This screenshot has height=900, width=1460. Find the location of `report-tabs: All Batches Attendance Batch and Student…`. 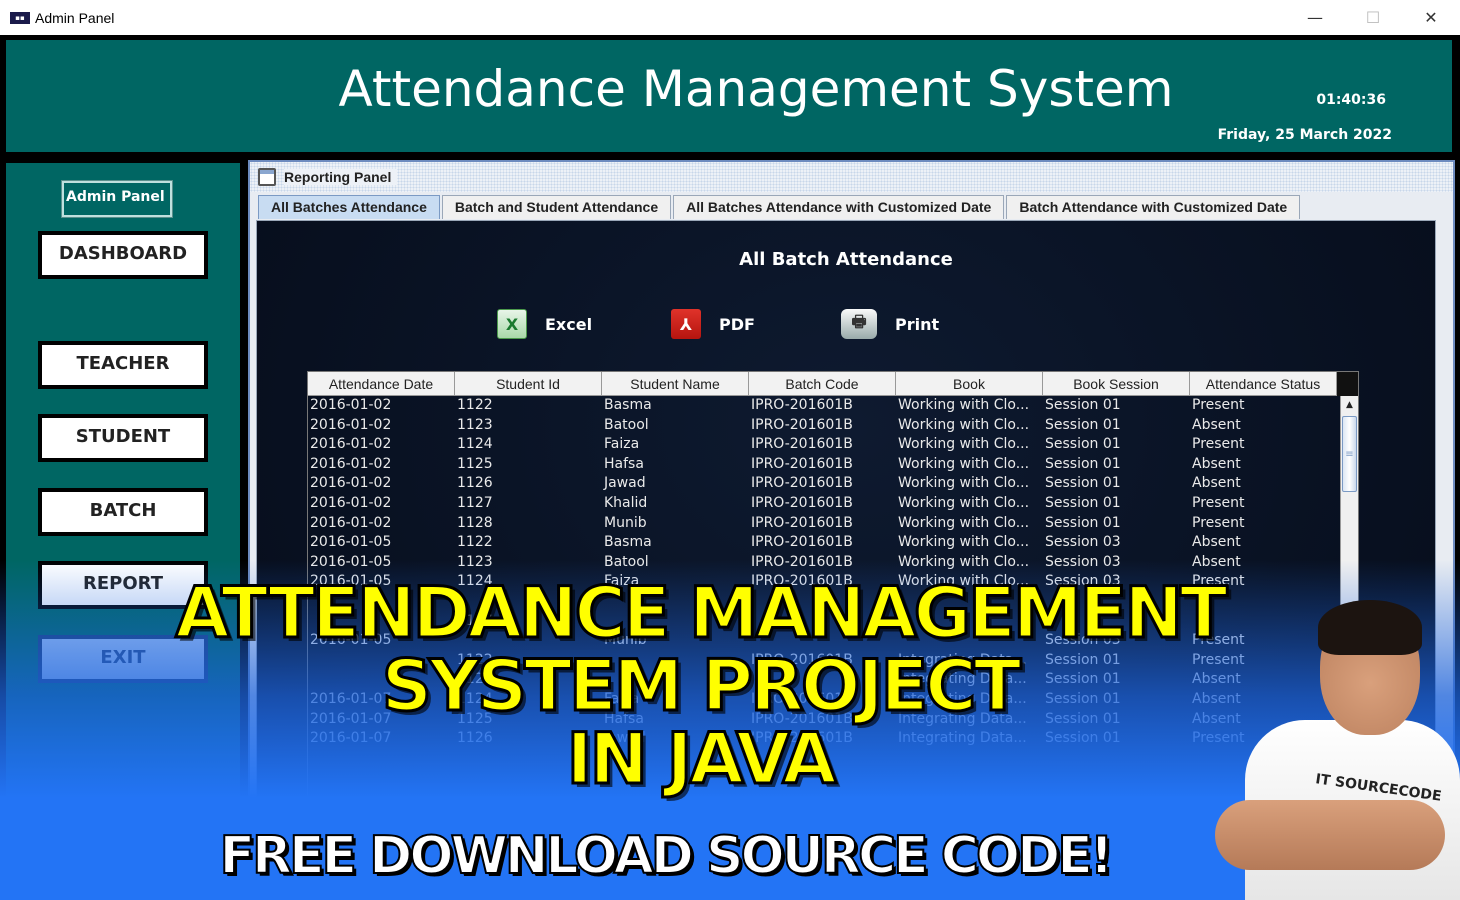

report-tabs: All Batches Attendance Batch and Student… is located at coordinates (780, 207).